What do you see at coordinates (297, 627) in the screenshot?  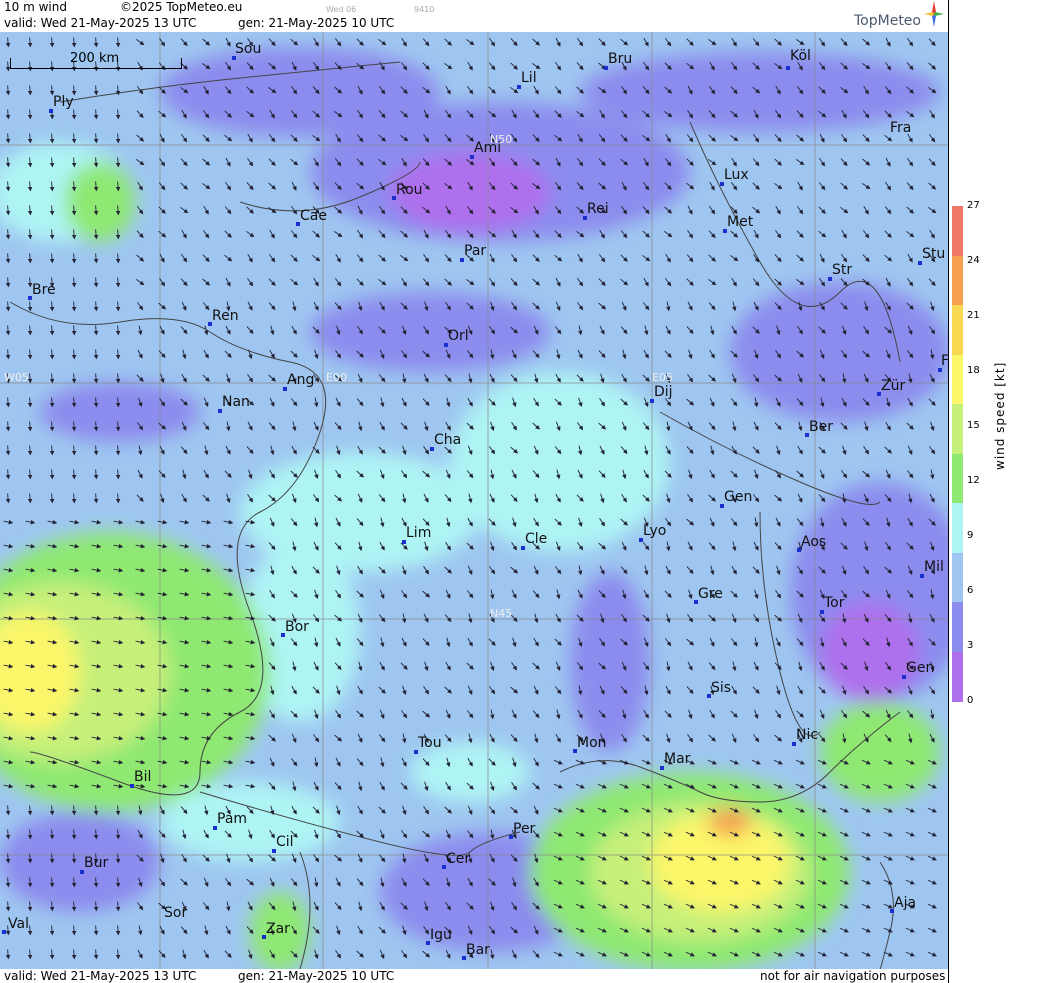 I see `city-label: Bor` at bounding box center [297, 627].